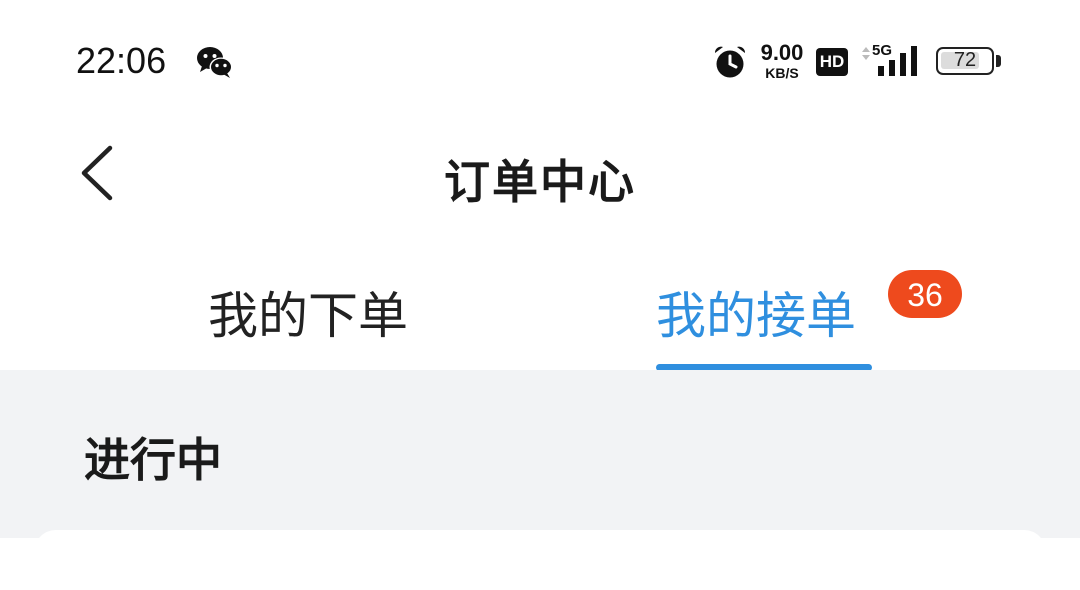 The image size is (1080, 590). Describe the element at coordinates (756, 312) in the screenshot. I see `tab-my-accepted-orders: 我的接单` at that location.